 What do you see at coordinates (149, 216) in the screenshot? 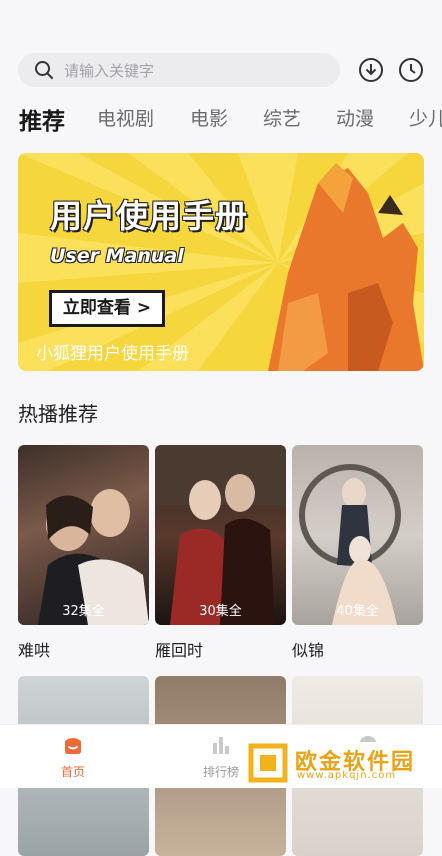
I see `banner-title: 用户使用手册` at bounding box center [149, 216].